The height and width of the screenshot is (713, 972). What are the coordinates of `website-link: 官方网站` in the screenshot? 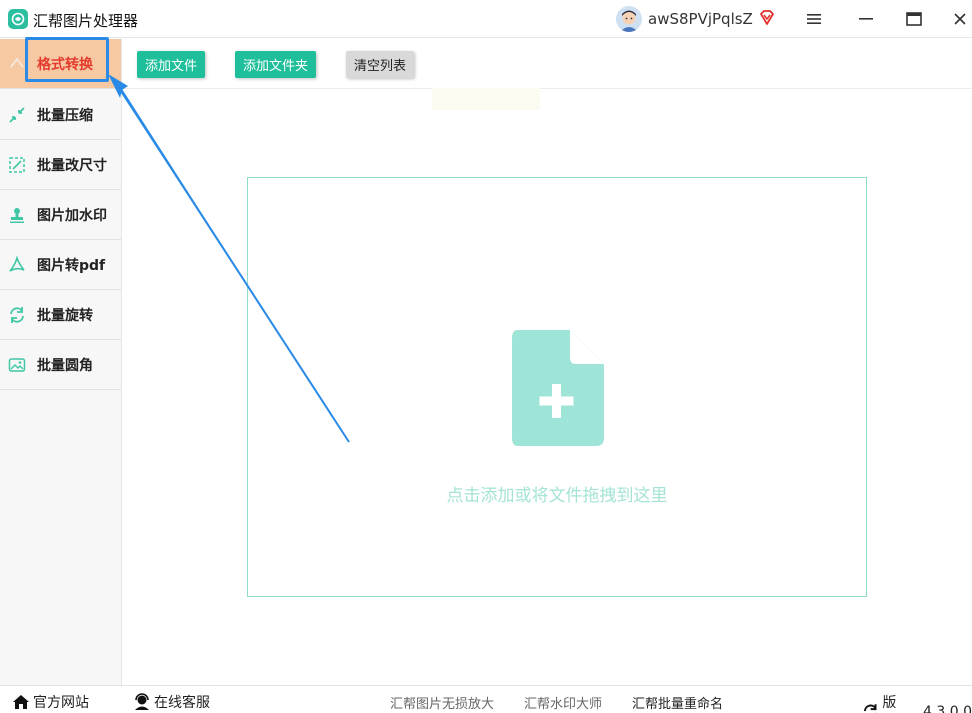 It's located at (50, 702).